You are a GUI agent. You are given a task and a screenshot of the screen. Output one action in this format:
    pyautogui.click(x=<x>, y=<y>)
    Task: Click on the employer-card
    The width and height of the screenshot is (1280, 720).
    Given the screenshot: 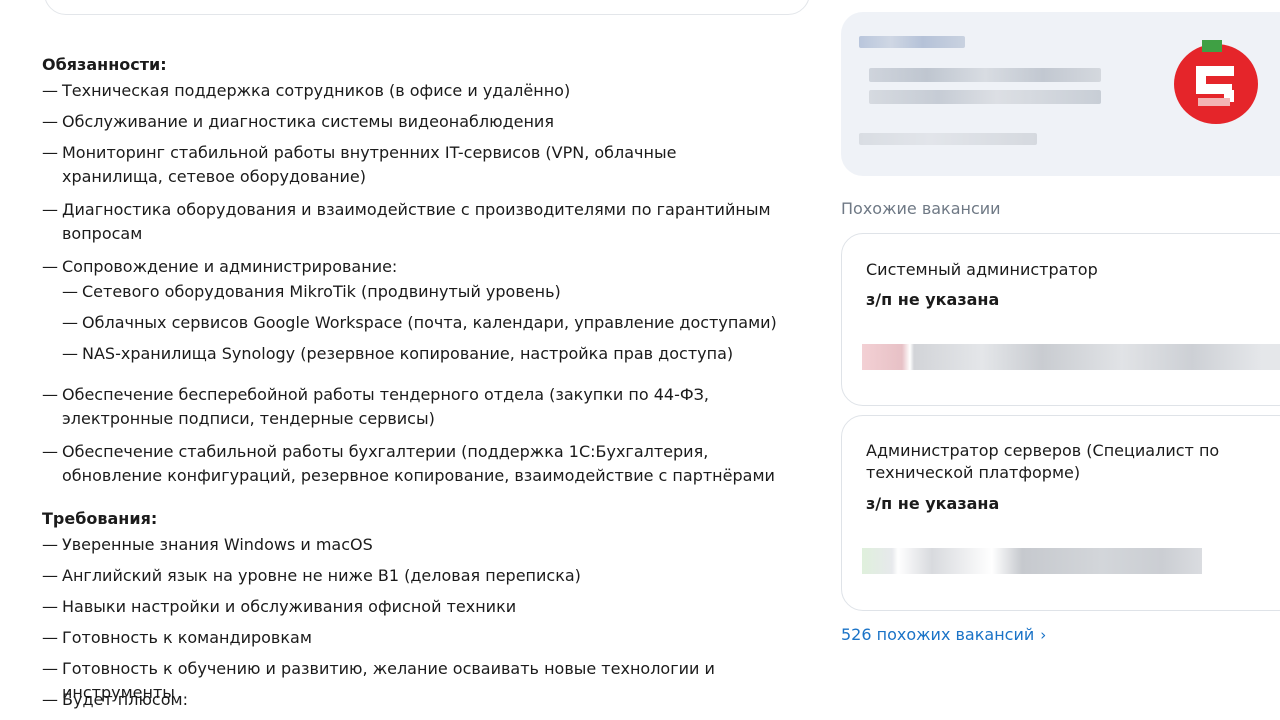 What is the action you would take?
    pyautogui.click(x=1060, y=94)
    